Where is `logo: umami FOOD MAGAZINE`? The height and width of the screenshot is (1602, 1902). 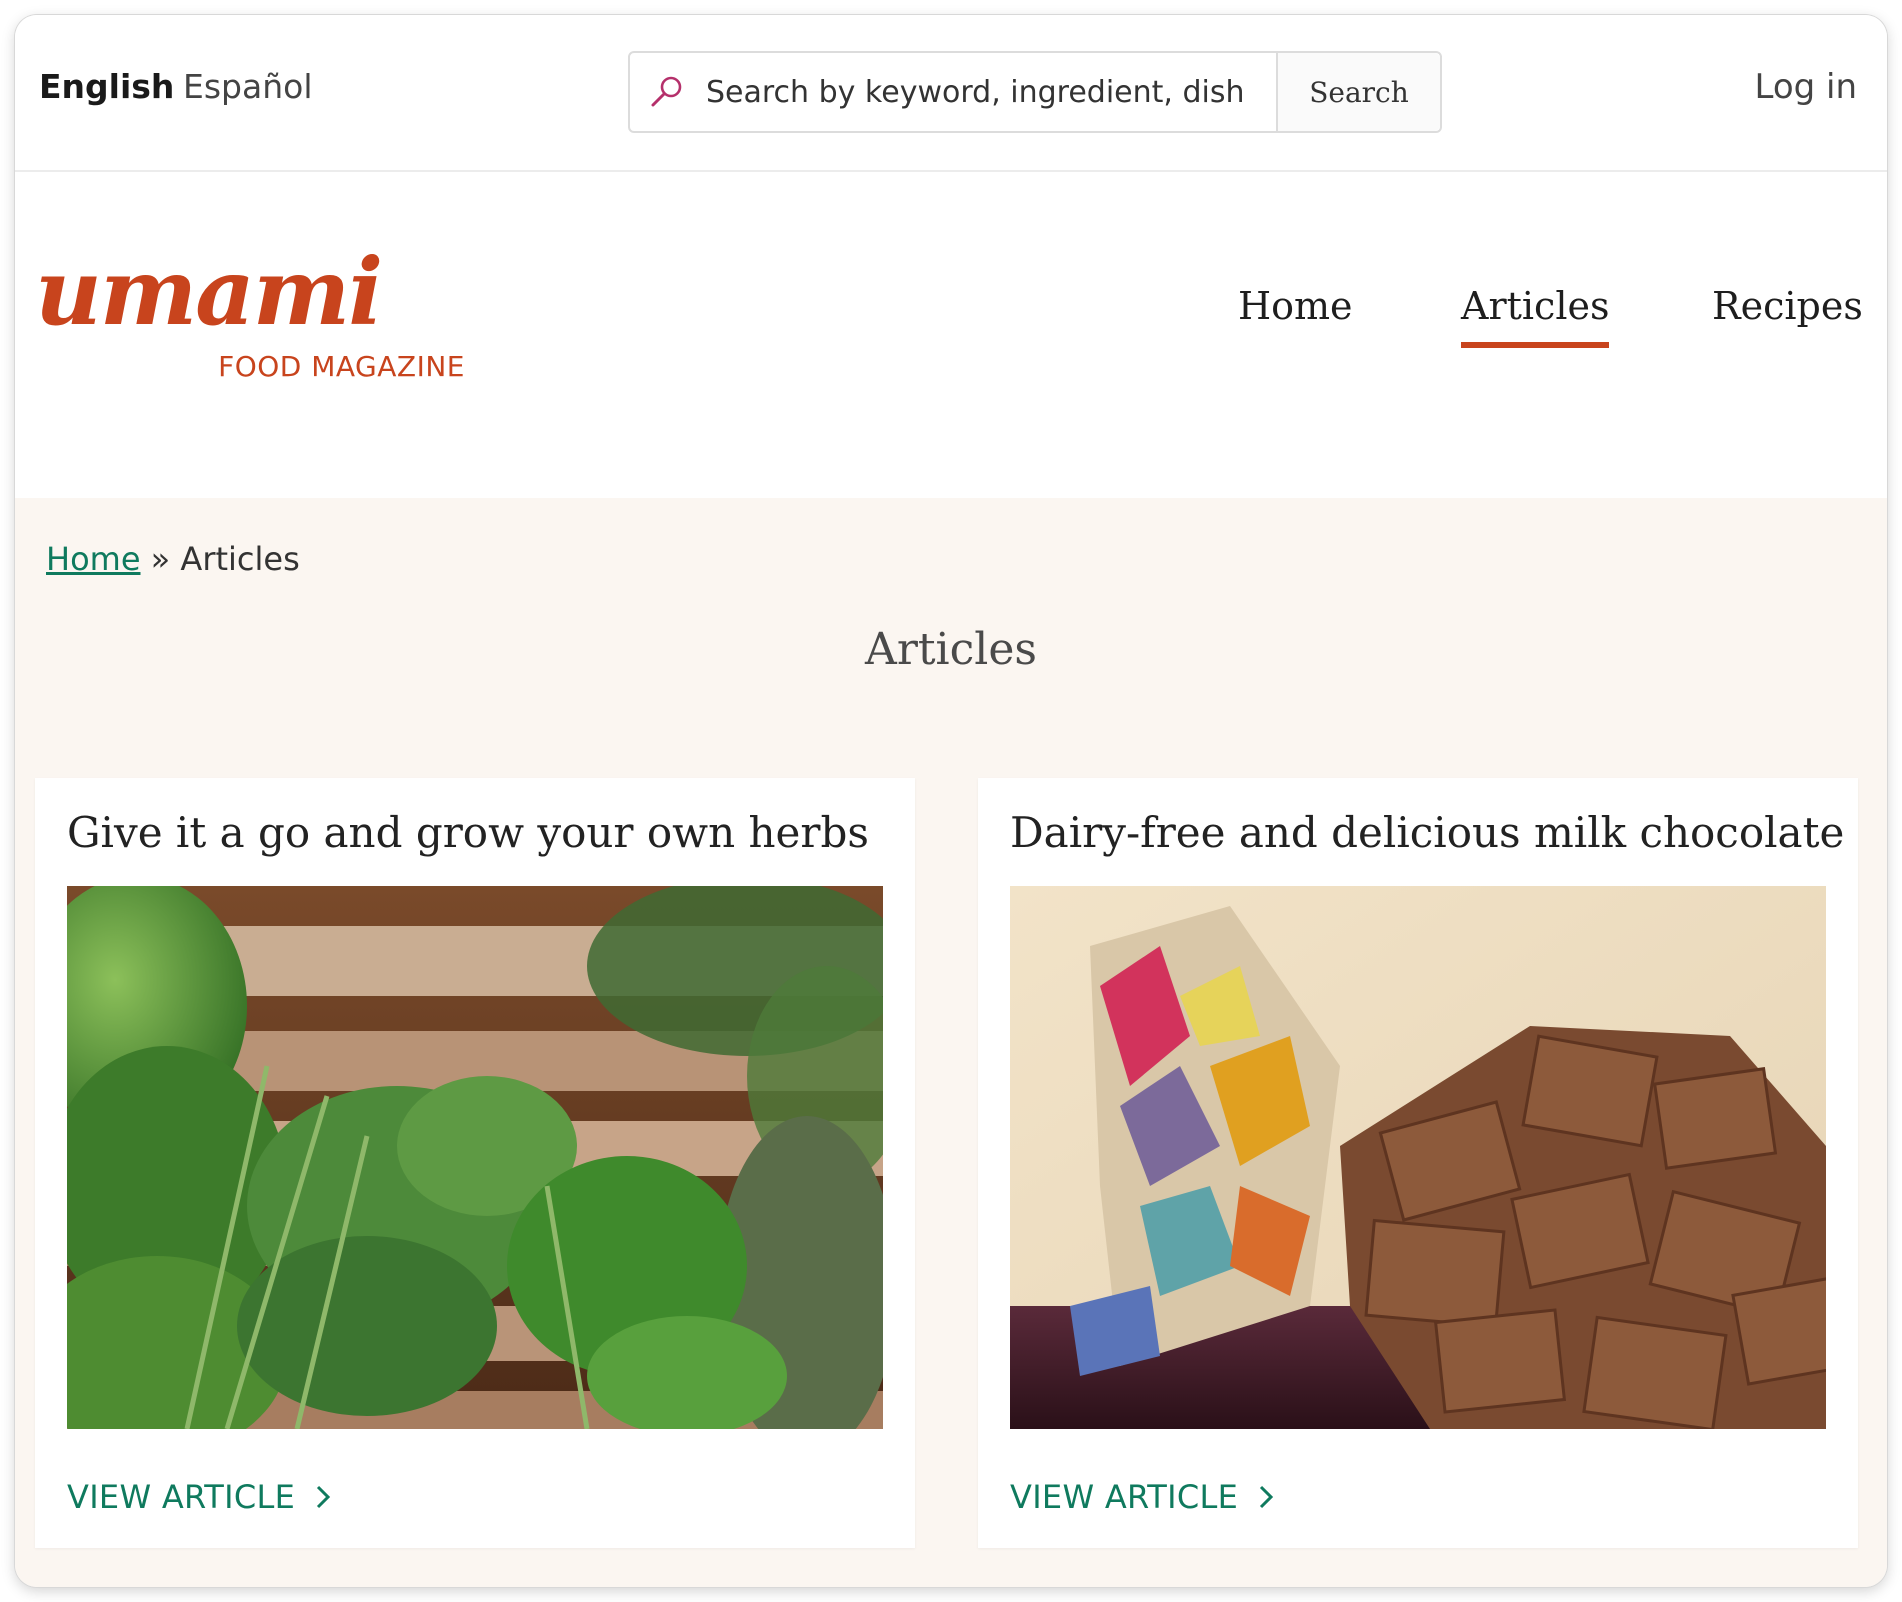
logo: umami FOOD MAGAZINE is located at coordinates (250, 310).